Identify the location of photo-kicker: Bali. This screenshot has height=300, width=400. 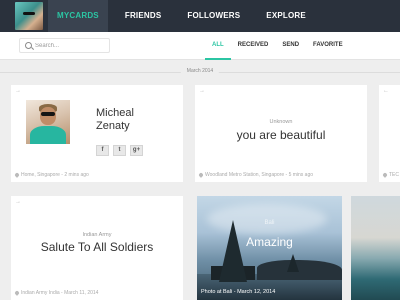
(269, 223).